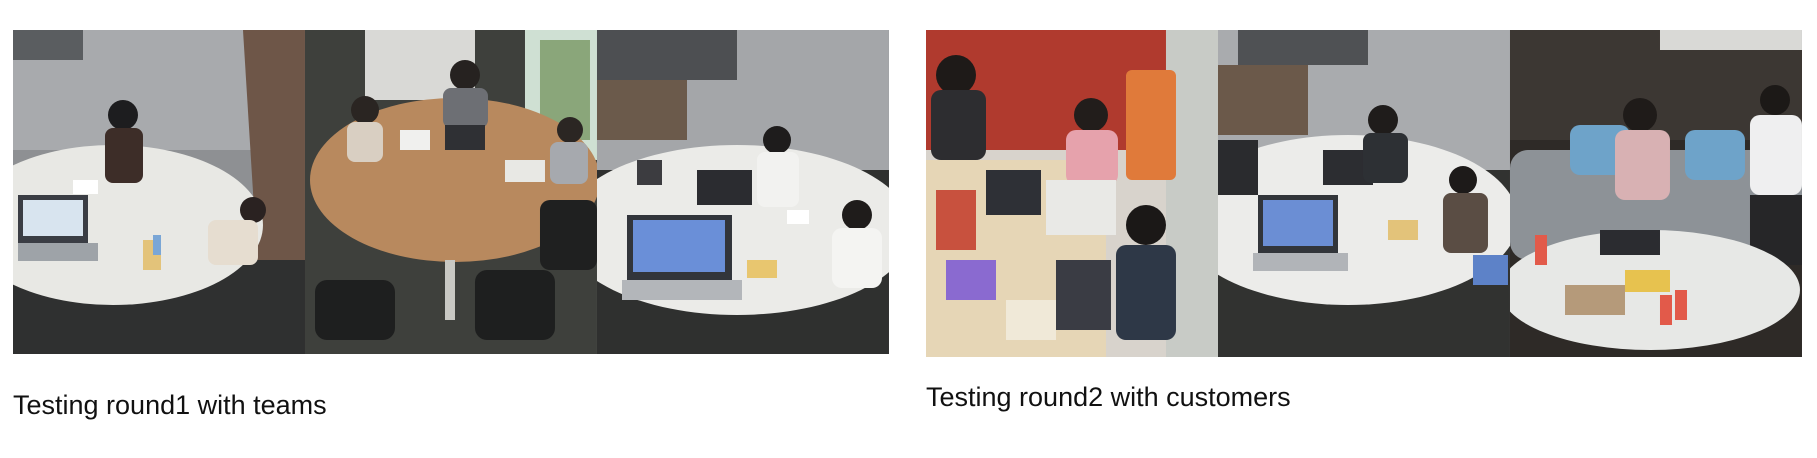 Image resolution: width=1817 pixels, height=458 pixels. I want to click on meeting-photo-6-image, so click(1655, 193).